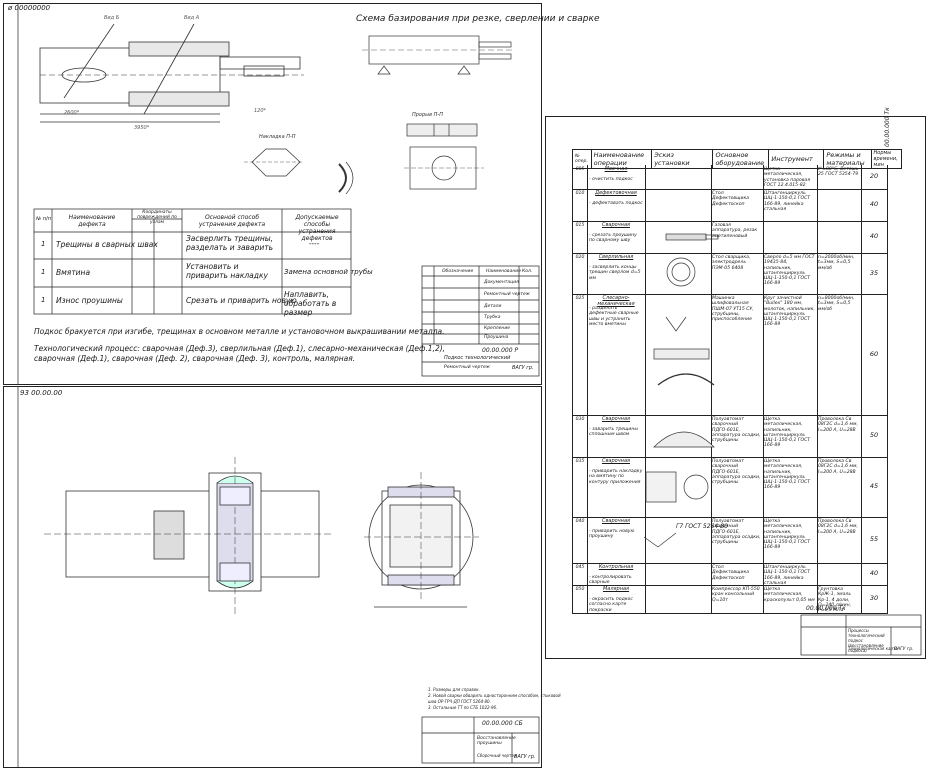 The image size is (927, 768). I want to click on norm-time: 20, so click(874, 176).